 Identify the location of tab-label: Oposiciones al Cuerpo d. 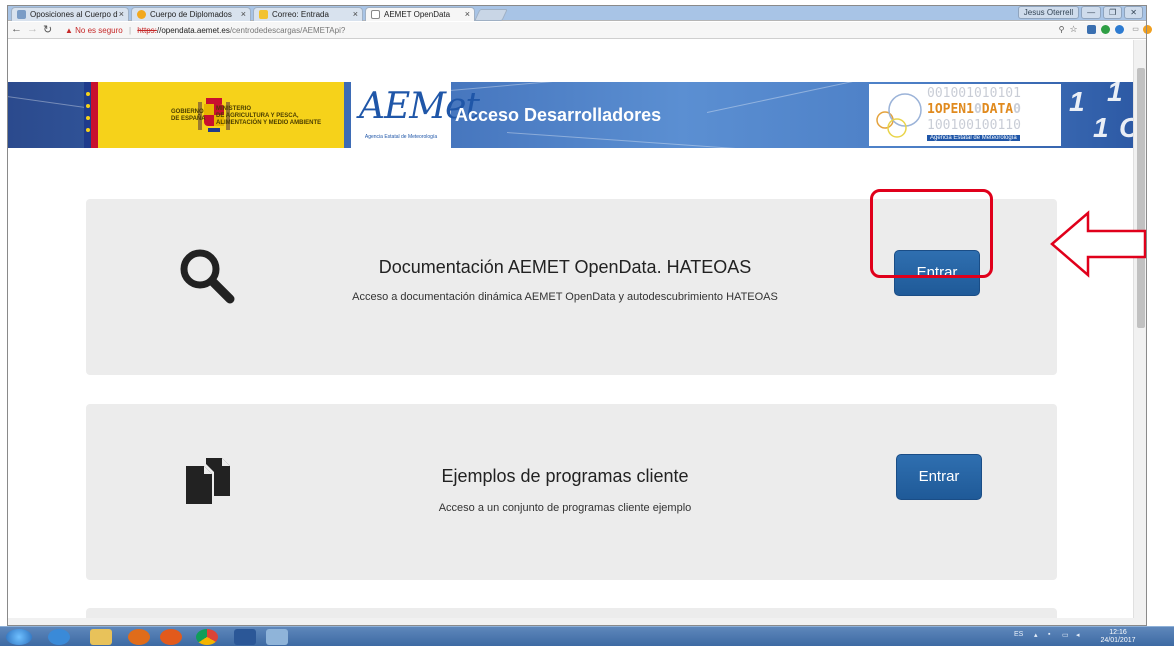
(74, 14).